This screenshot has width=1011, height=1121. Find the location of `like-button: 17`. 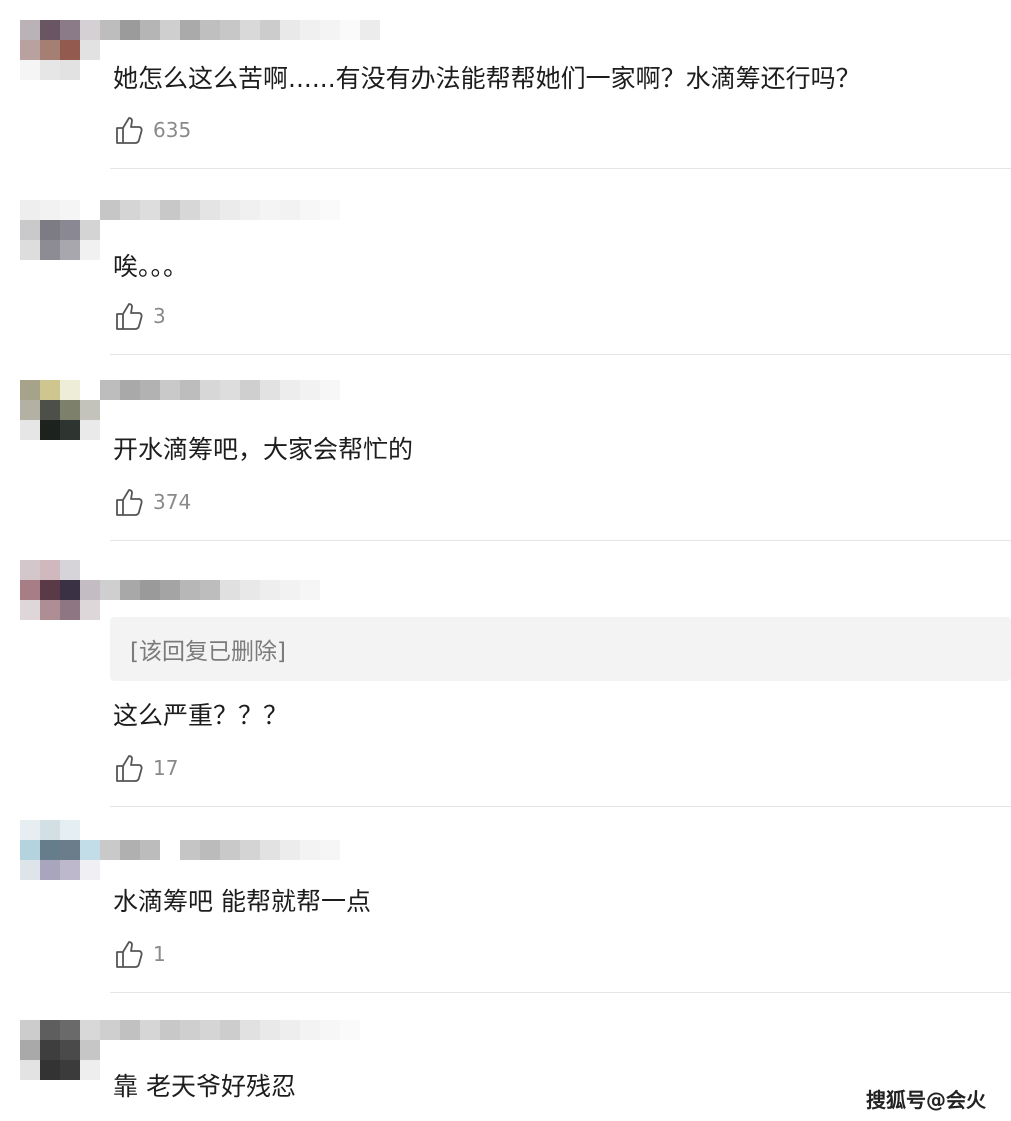

like-button: 17 is located at coordinates (145, 768).